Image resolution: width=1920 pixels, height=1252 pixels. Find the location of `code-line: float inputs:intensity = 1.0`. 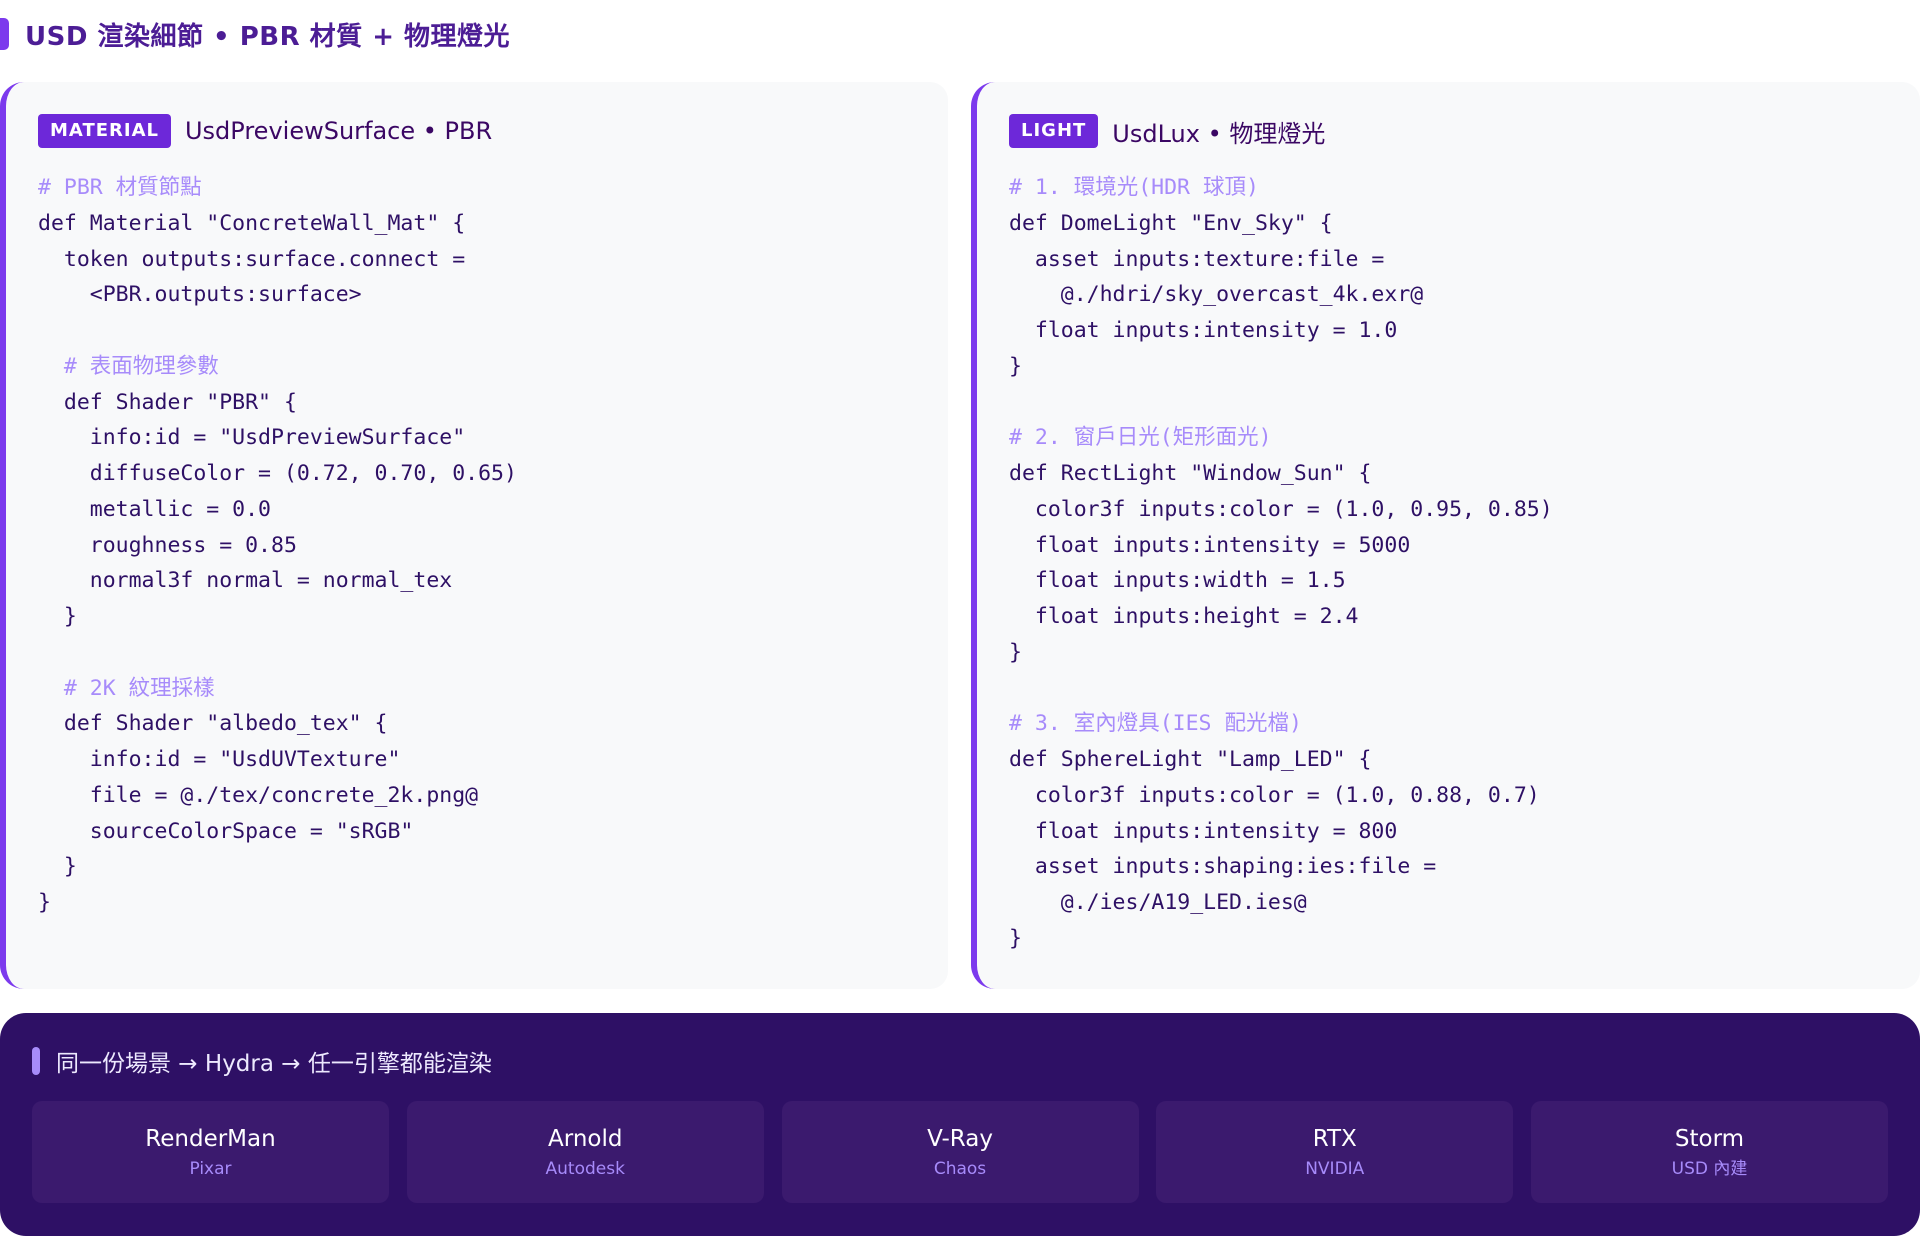

code-line: float inputs:intensity = 1.0 is located at coordinates (1203, 330).